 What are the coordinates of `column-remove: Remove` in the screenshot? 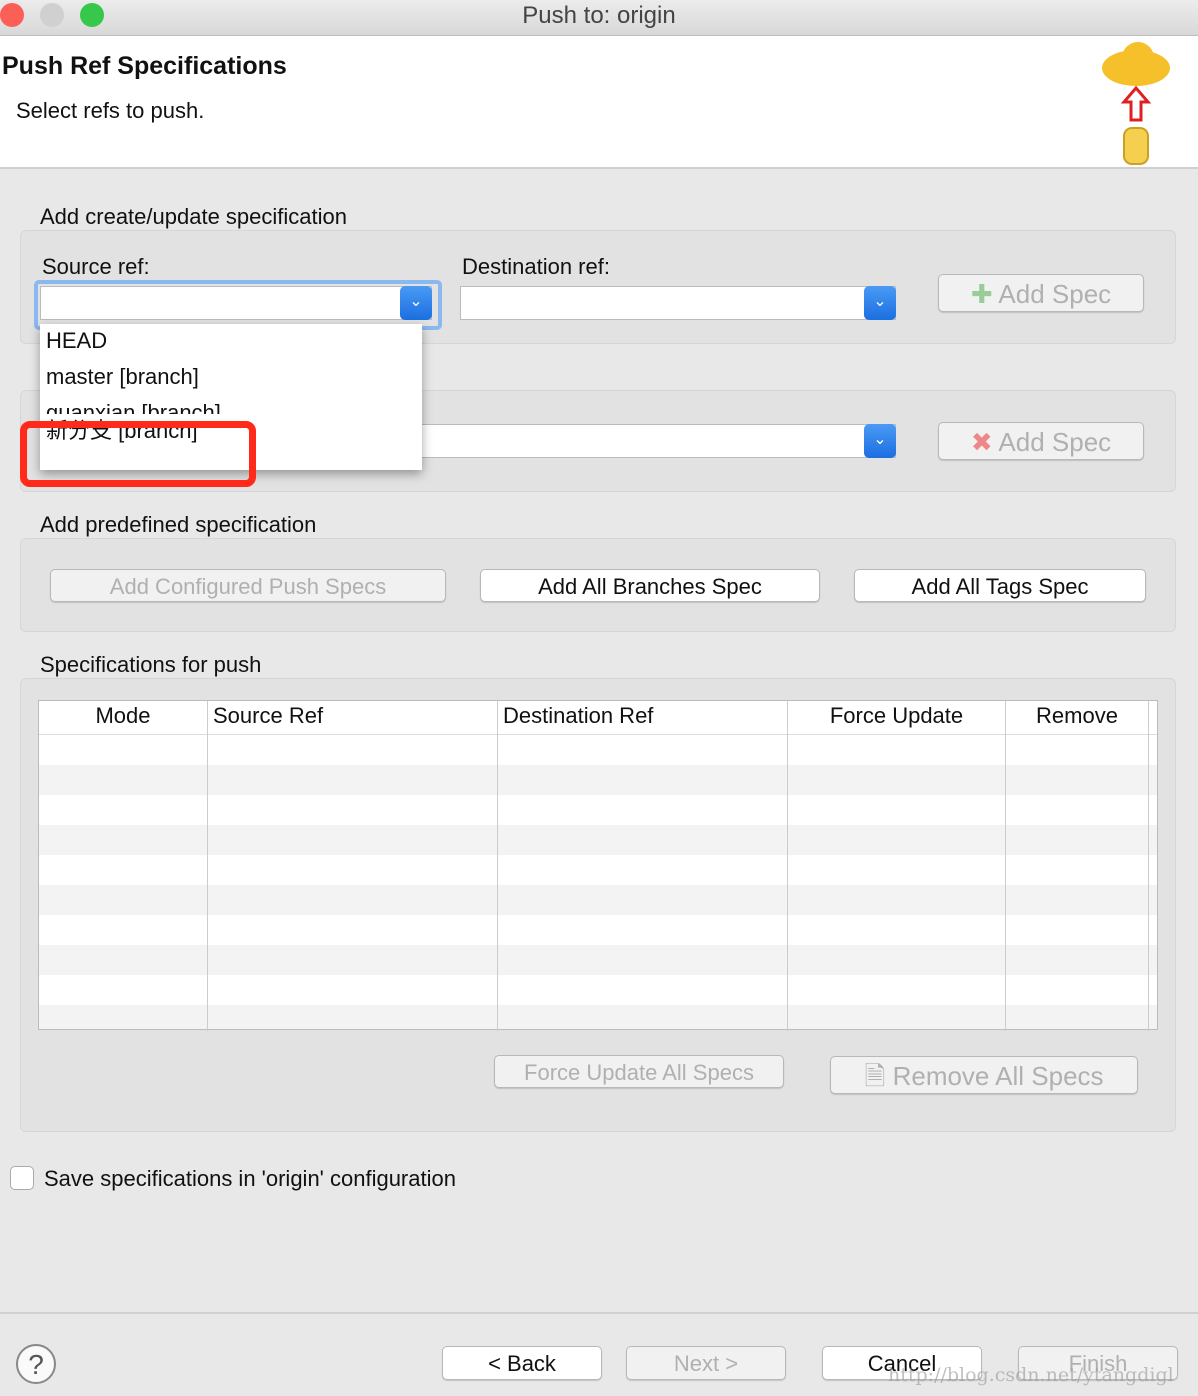 It's located at (1077, 866).